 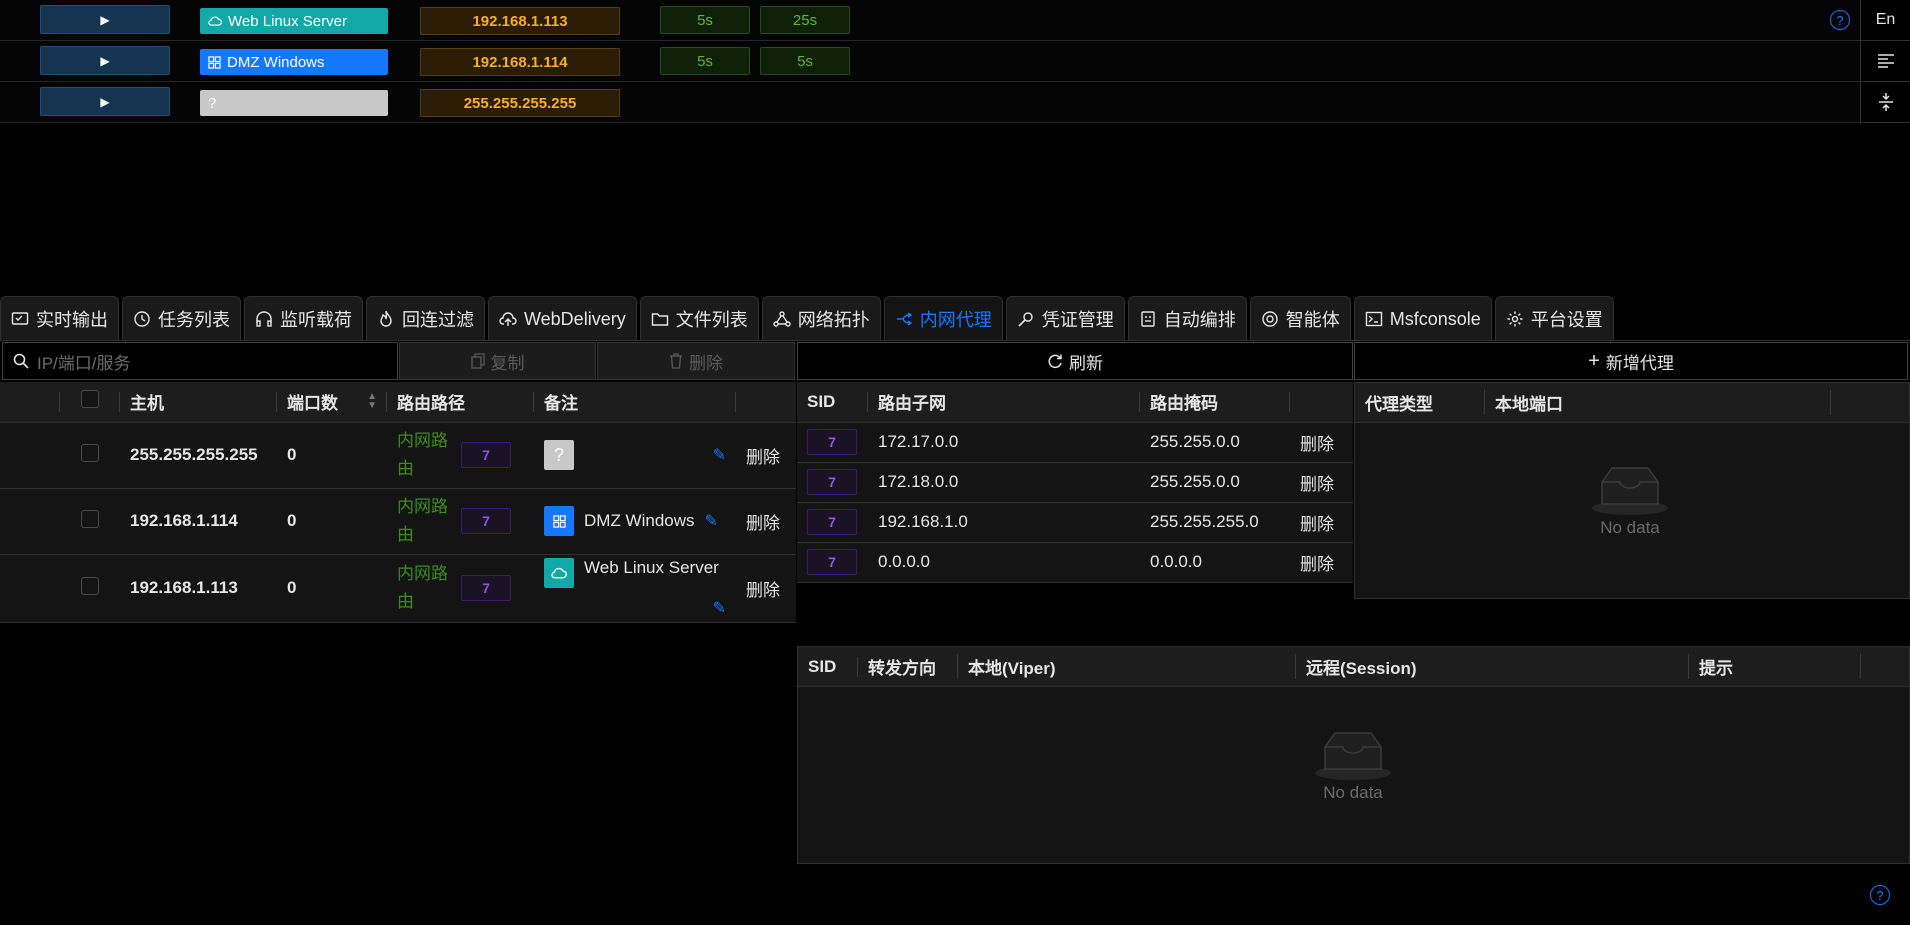 I want to click on table-row: 192.168.1.114 0 内网路由 7 DMZ Windows ✎ 删除, so click(x=398, y=521).